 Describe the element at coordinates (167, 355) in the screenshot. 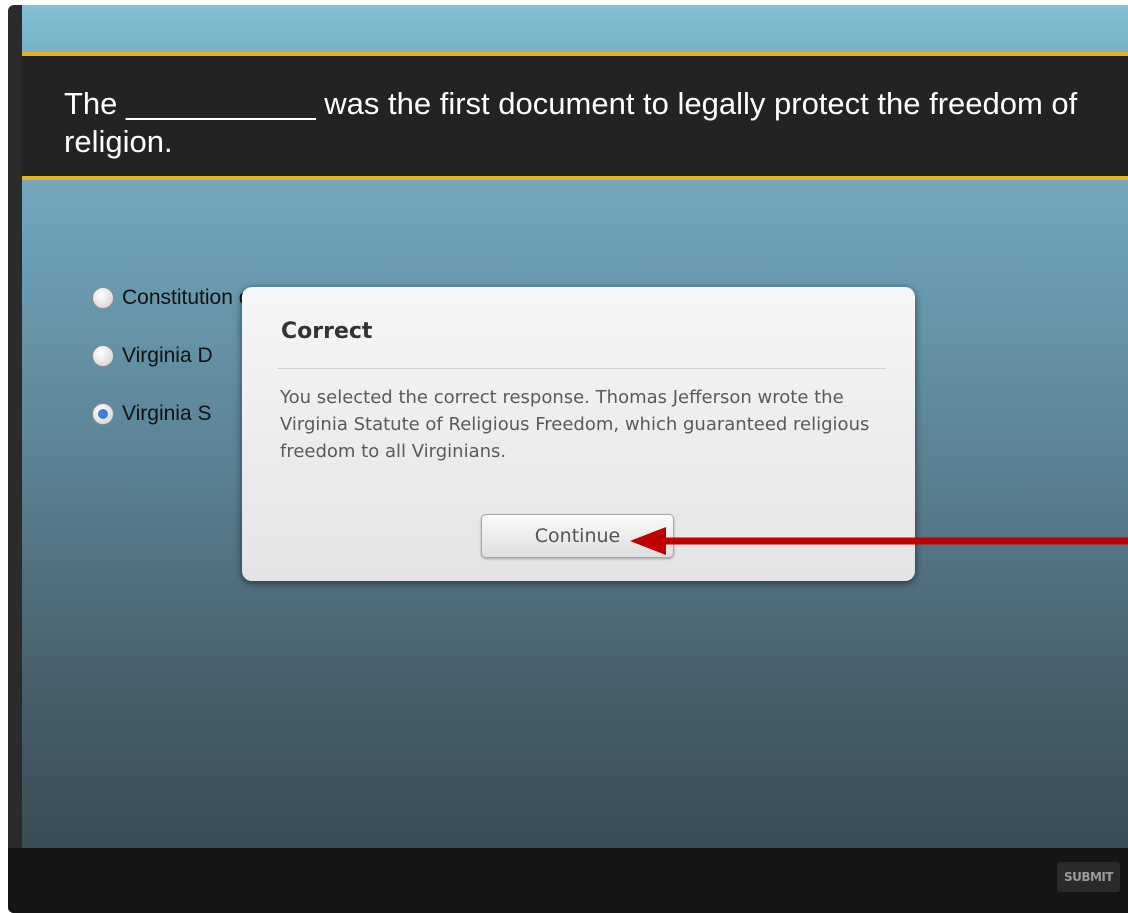

I see `option-label: Virginia D` at that location.